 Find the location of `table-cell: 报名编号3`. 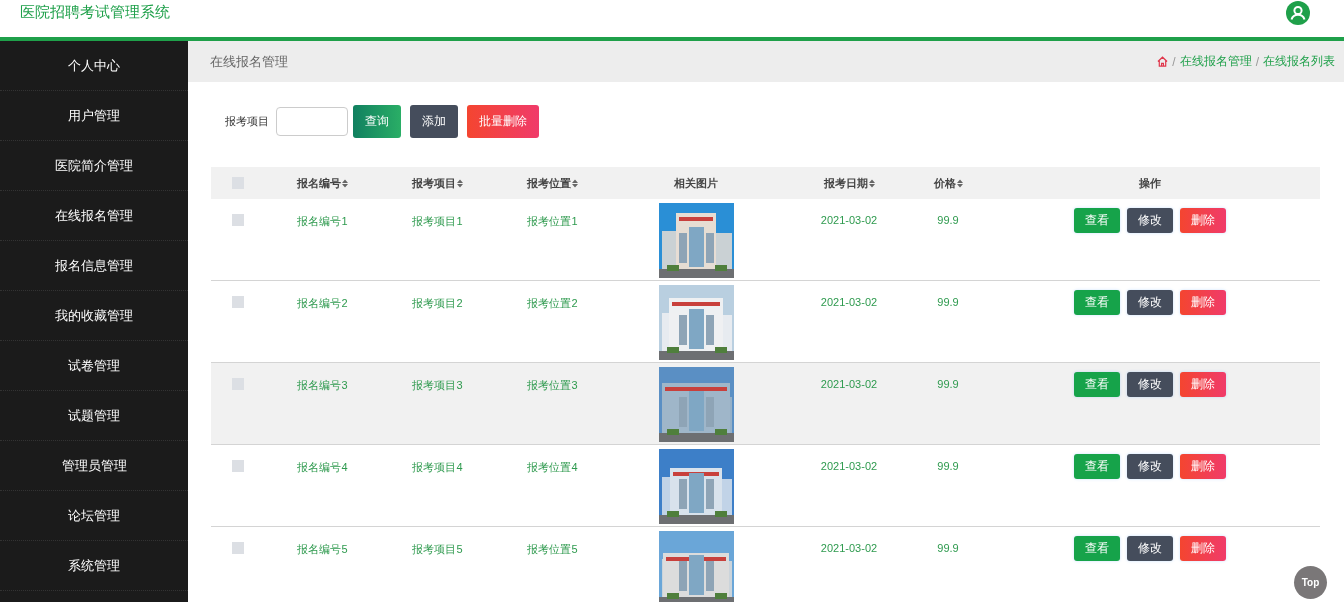

table-cell: 报名编号3 is located at coordinates (322, 385).